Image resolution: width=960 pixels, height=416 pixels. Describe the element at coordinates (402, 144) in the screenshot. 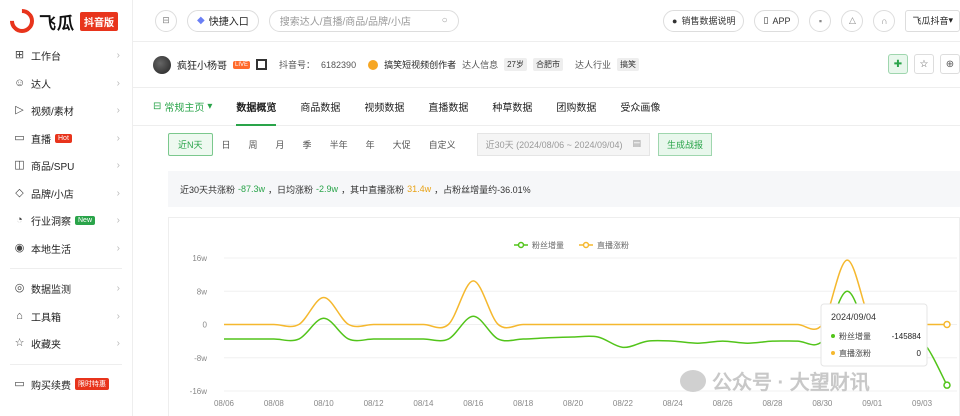

I see `period-option: 大促` at that location.